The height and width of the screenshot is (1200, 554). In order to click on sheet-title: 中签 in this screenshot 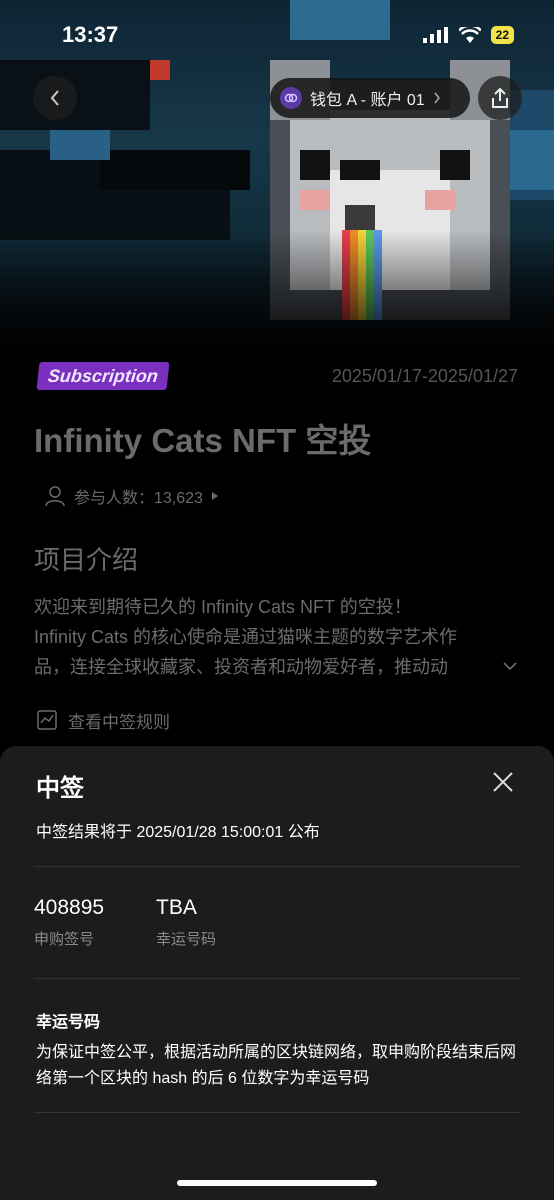, I will do `click(60, 788)`.